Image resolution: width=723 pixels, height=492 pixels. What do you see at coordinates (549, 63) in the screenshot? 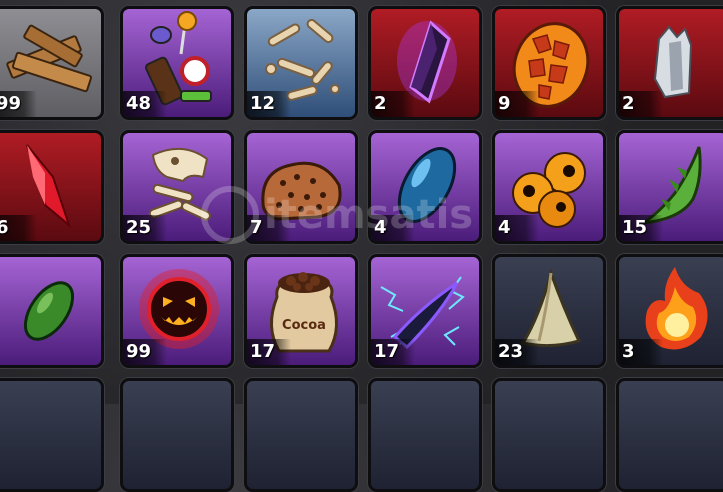
I see `inventory-slot-lava-egg: 9` at bounding box center [549, 63].